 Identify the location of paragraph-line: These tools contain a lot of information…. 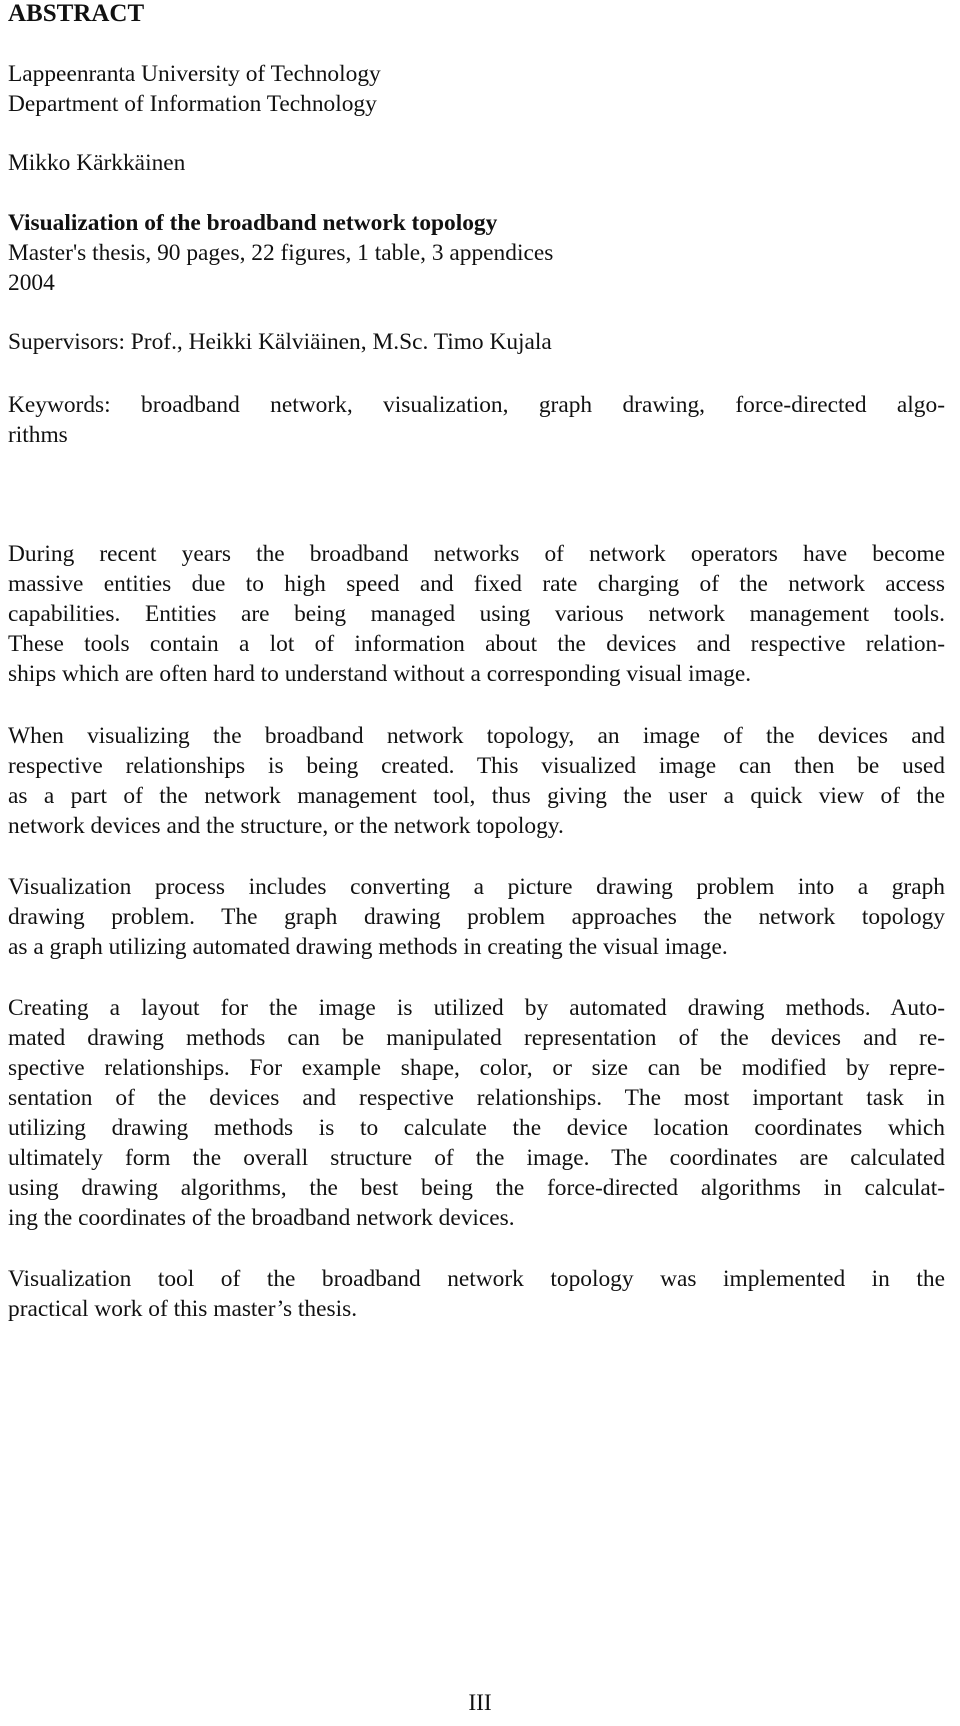
(476, 644).